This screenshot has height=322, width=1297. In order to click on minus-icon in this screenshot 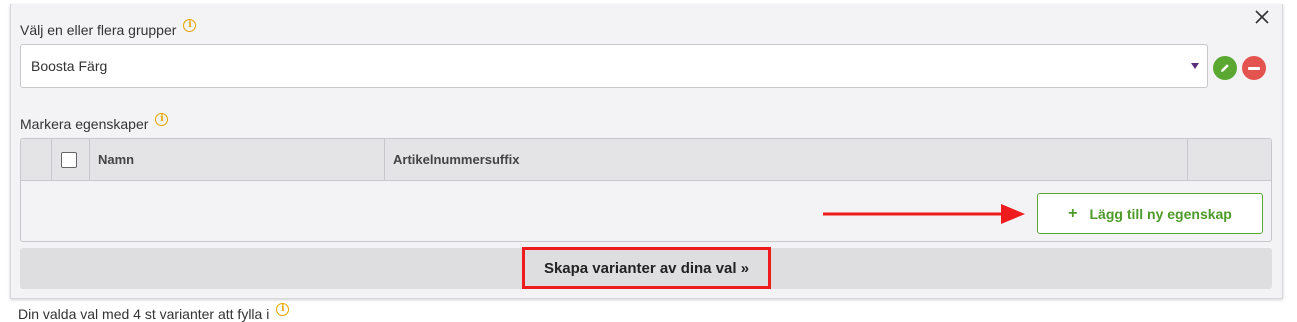, I will do `click(1254, 68)`.